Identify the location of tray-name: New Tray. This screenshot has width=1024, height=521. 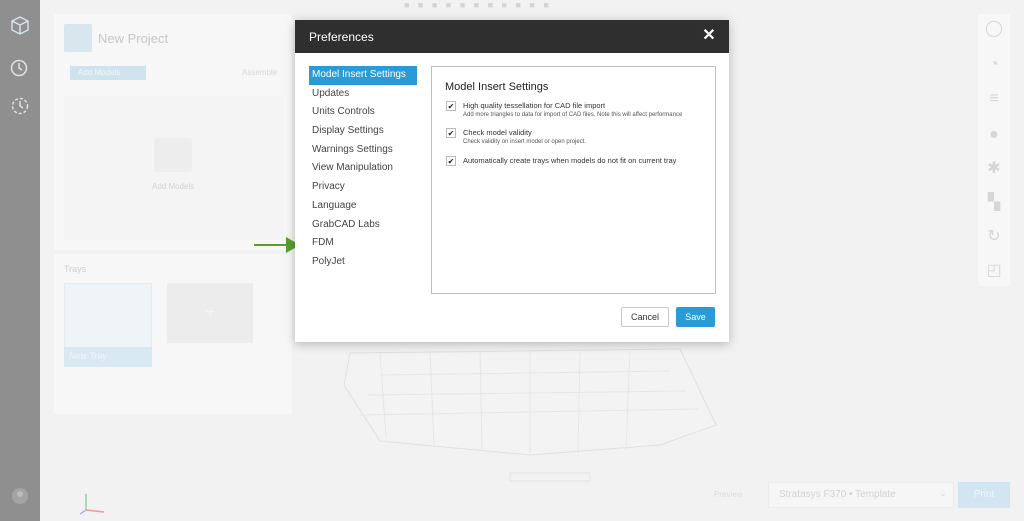
(108, 357).